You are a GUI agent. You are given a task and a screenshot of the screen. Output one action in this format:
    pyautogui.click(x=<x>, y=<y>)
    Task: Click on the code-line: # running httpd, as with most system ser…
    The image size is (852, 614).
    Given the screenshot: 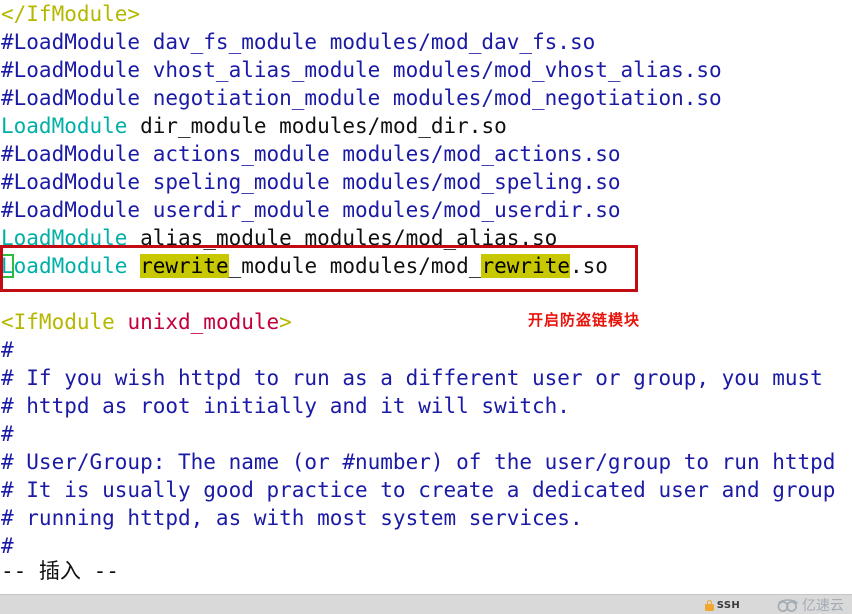 What is the action you would take?
    pyautogui.click(x=426, y=518)
    